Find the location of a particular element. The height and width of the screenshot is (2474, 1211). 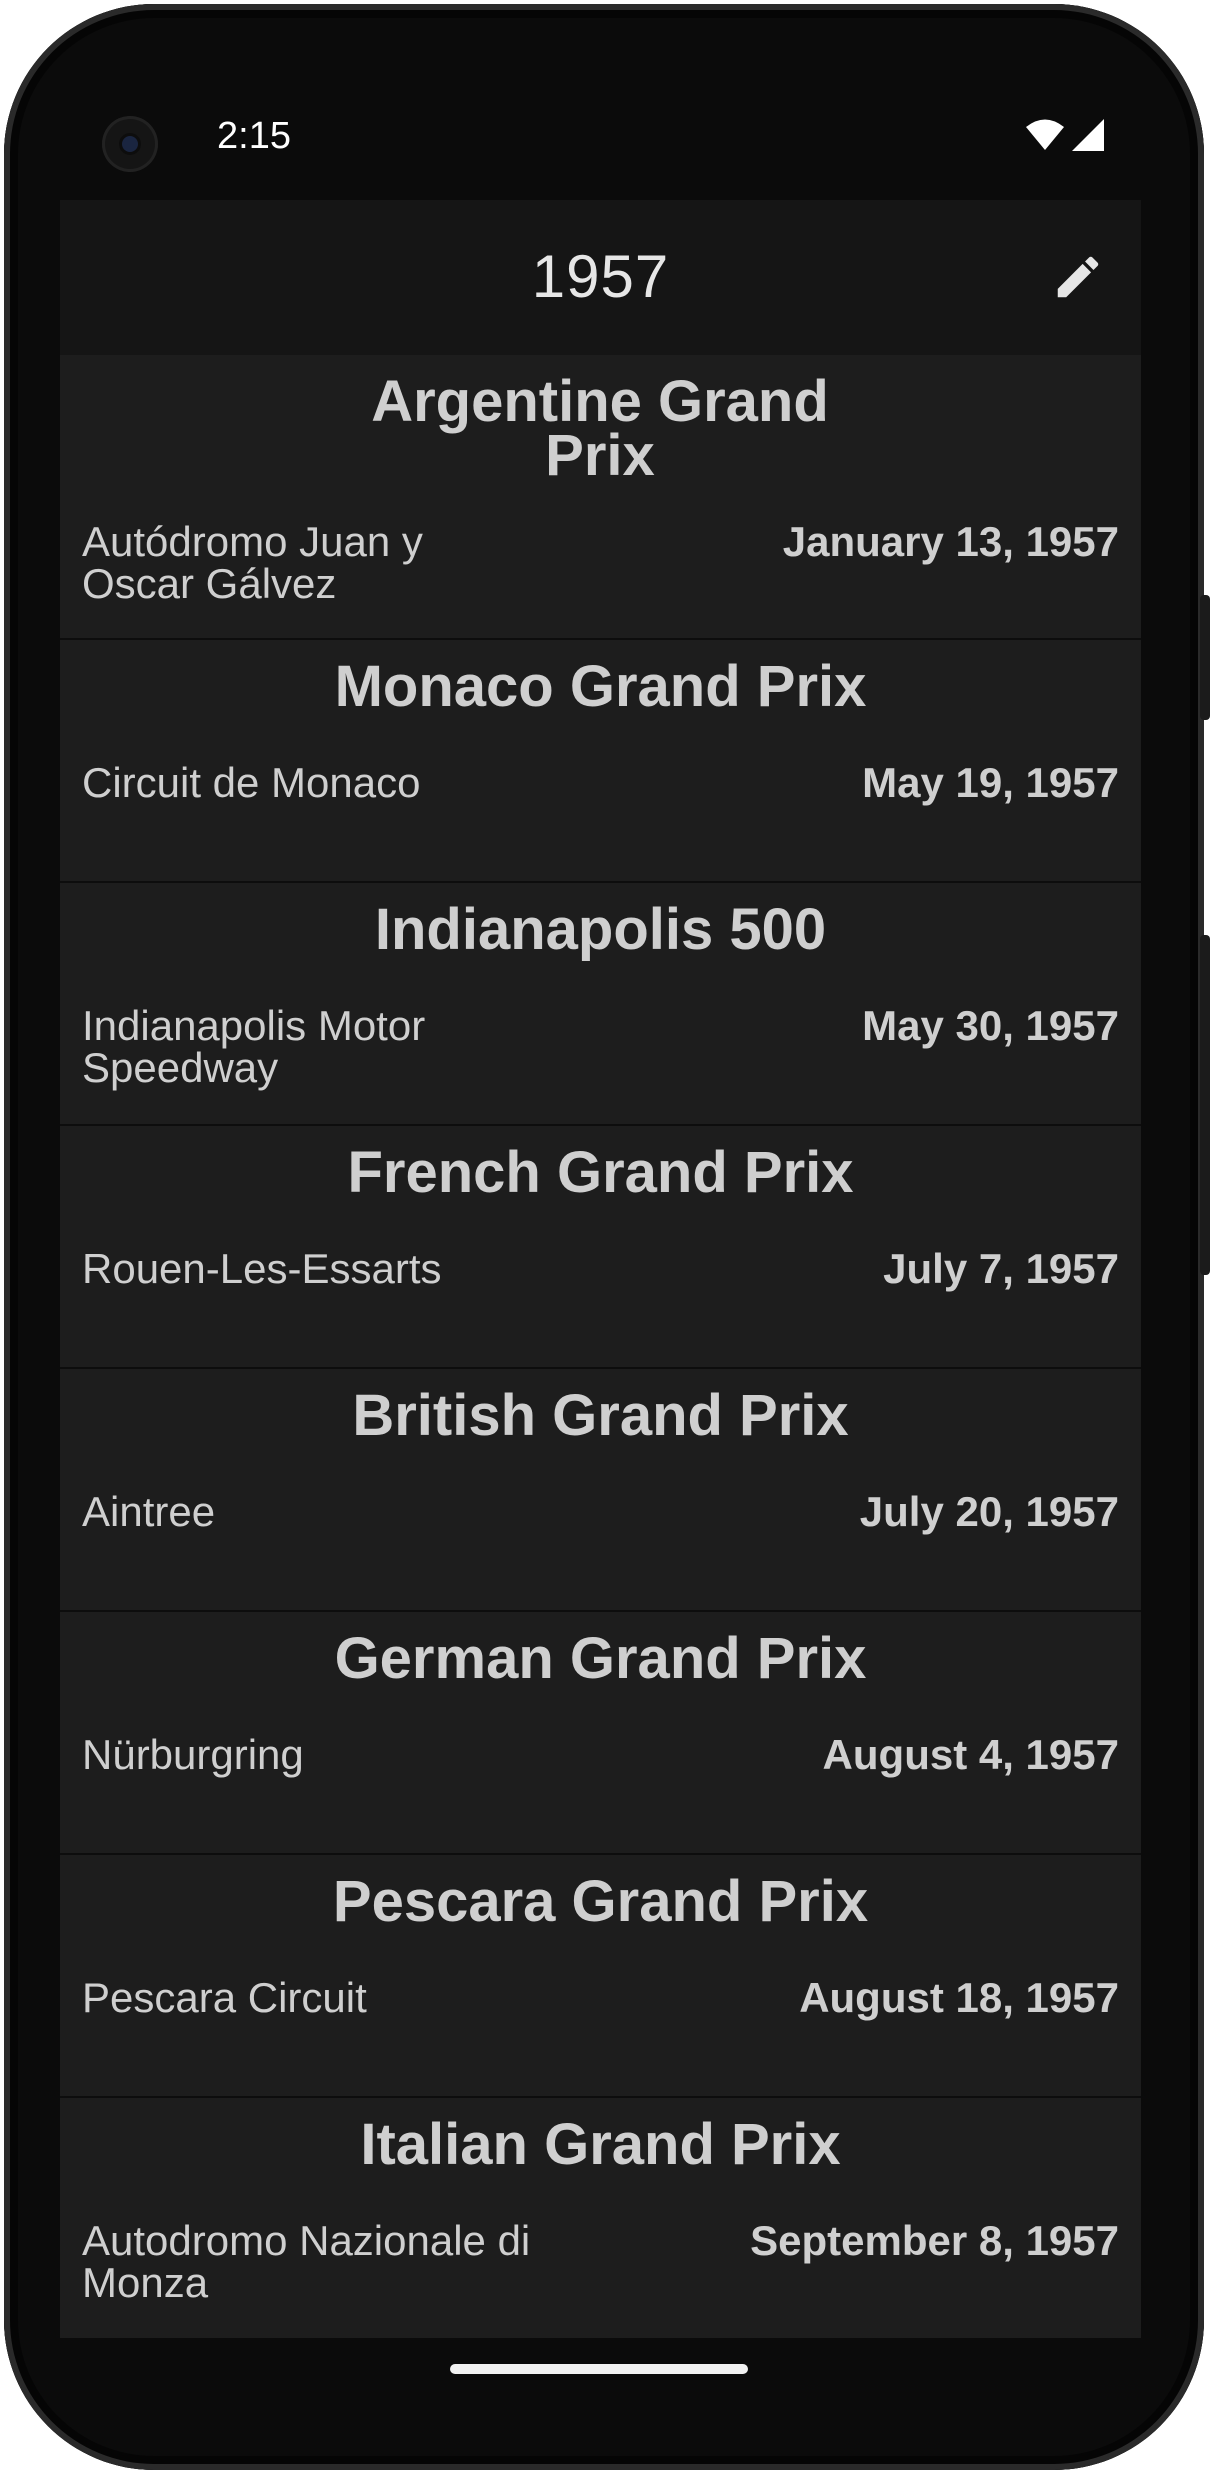

race-circuit: Aintree is located at coordinates (149, 1511).